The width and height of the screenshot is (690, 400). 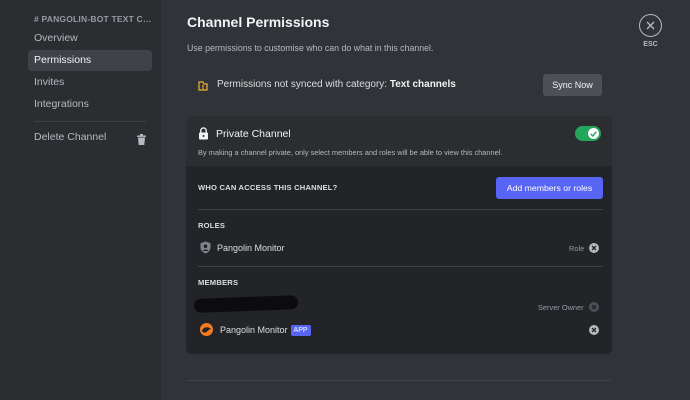 I want to click on sidebar-item-permissions: Permissions, so click(x=90, y=60).